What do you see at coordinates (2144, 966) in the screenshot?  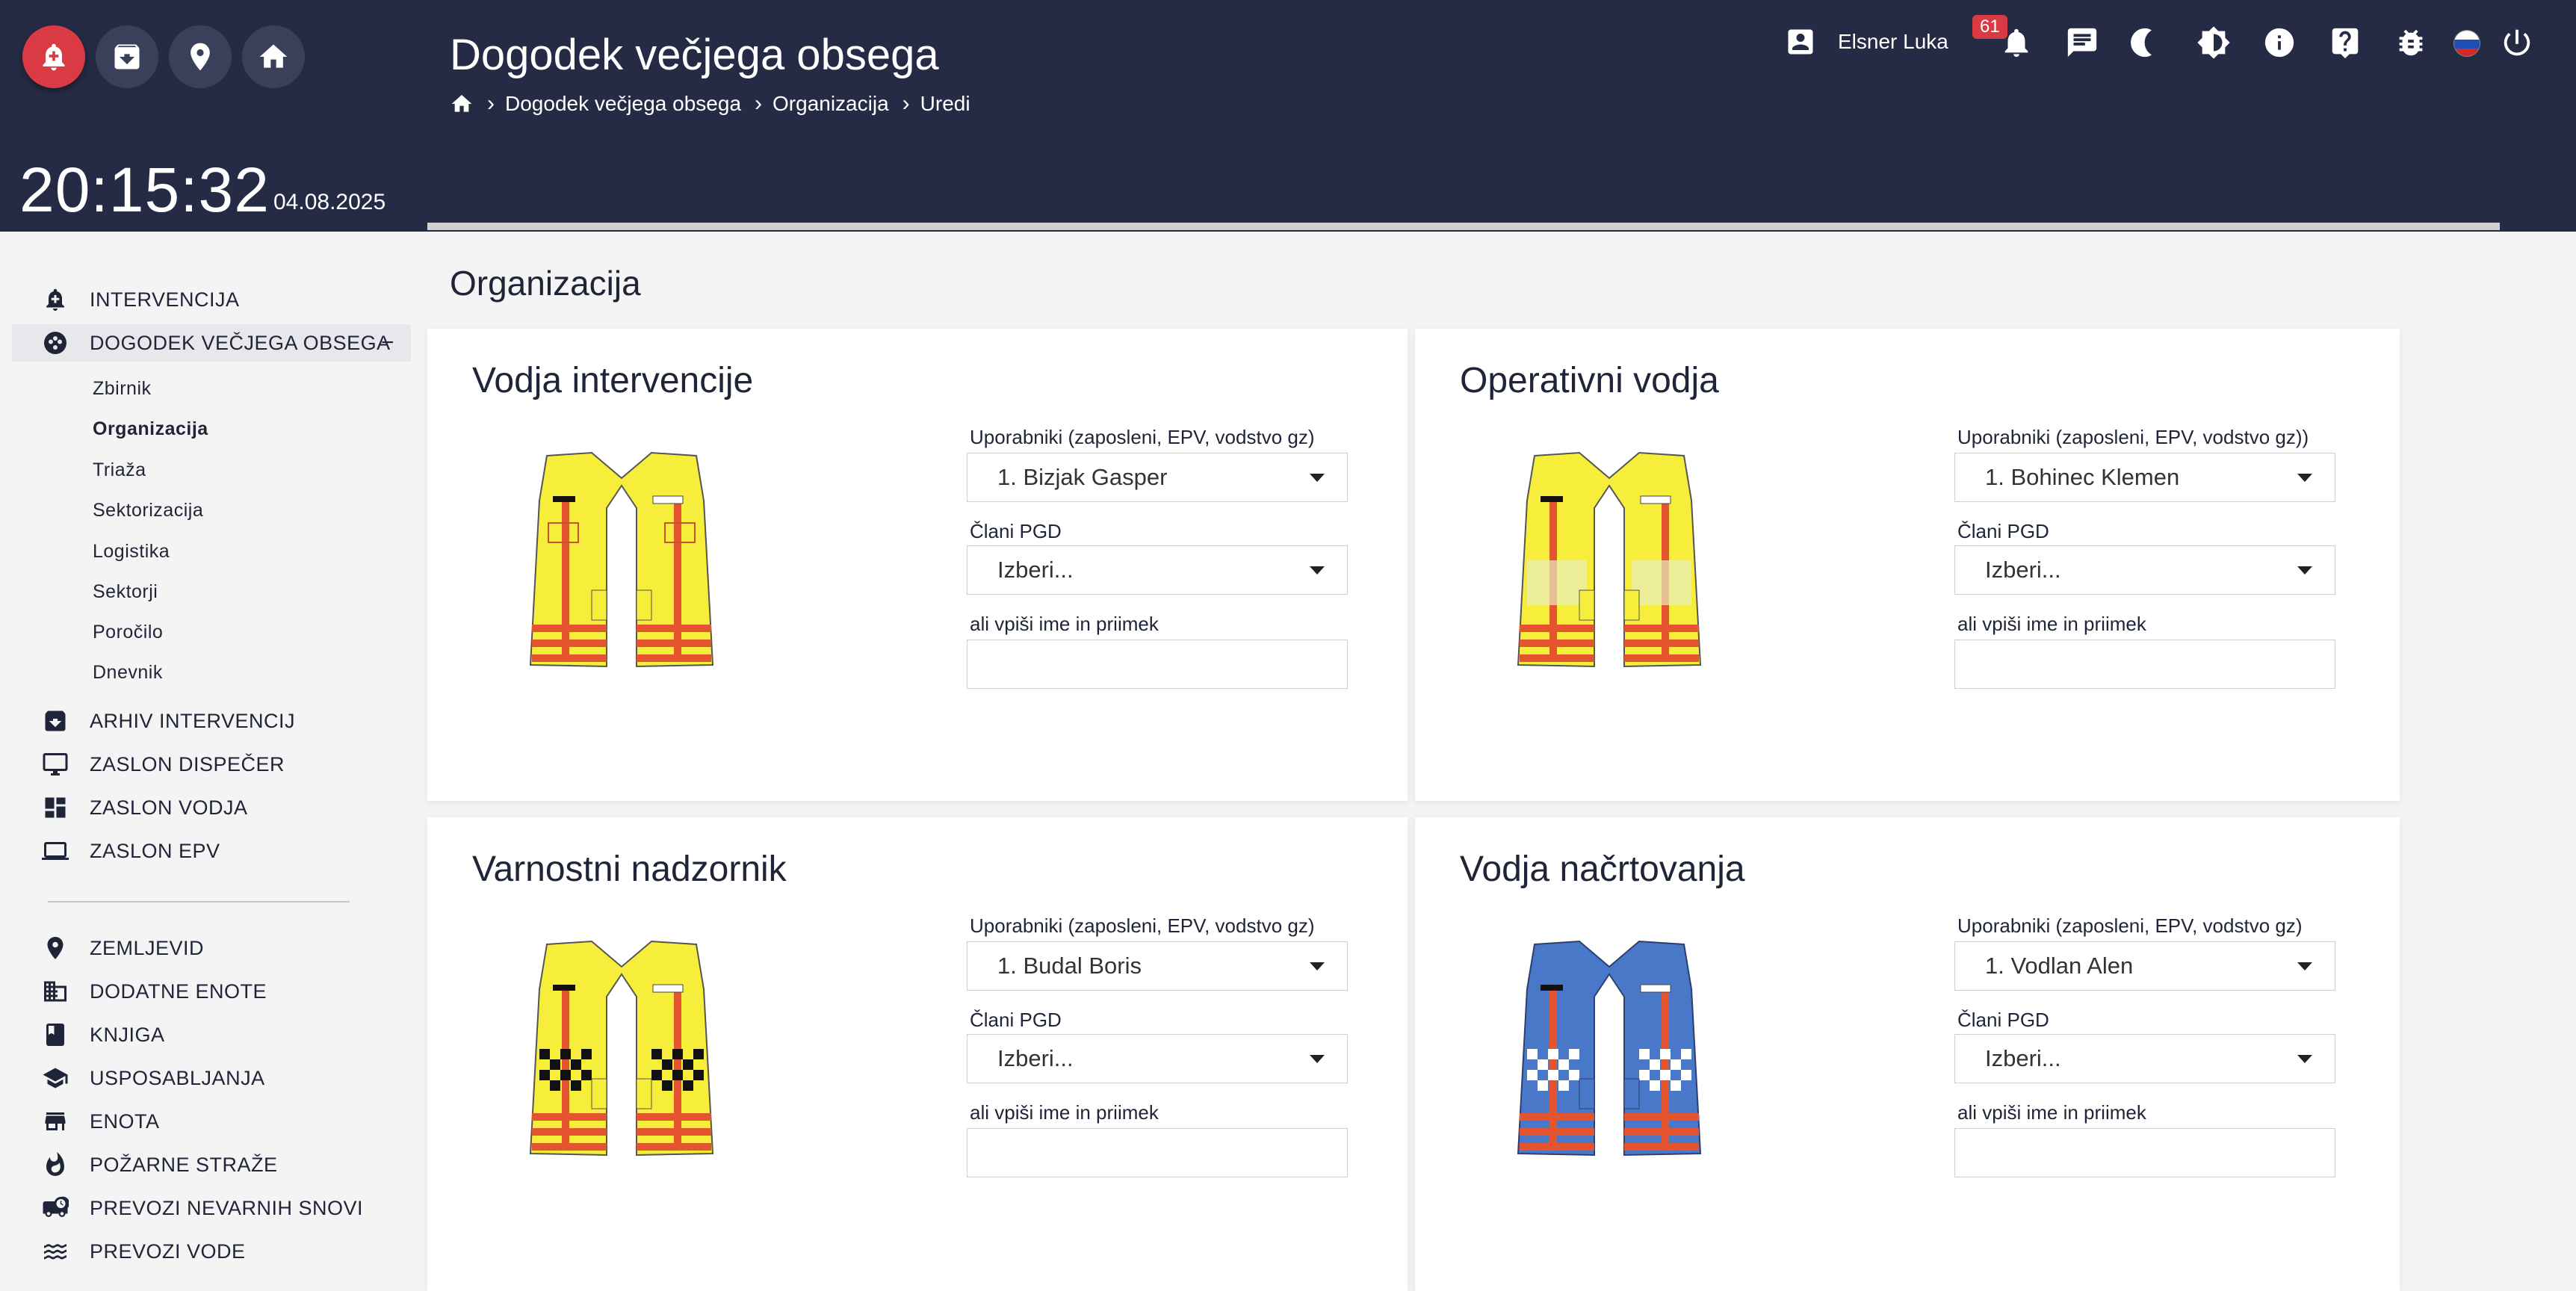 I see `users-select: 1. Vodlan Alen` at bounding box center [2144, 966].